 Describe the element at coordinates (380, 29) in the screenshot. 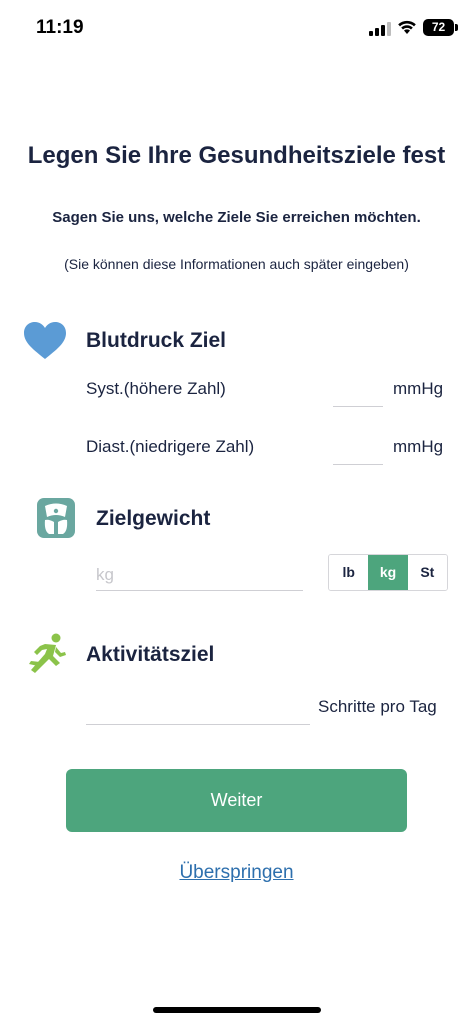

I see `cellular-signal-icon` at that location.